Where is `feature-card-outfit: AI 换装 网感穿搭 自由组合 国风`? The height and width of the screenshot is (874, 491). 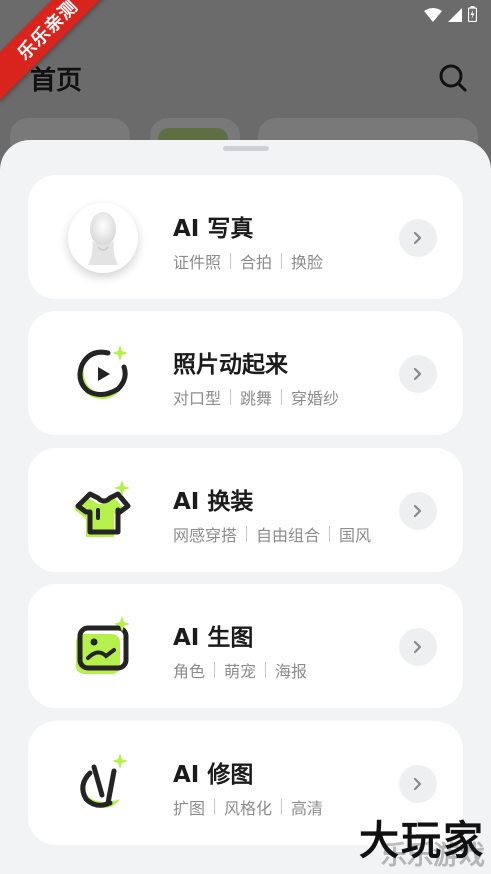 feature-card-outfit: AI 换装 网感穿搭 自由组合 国风 is located at coordinates (245, 510).